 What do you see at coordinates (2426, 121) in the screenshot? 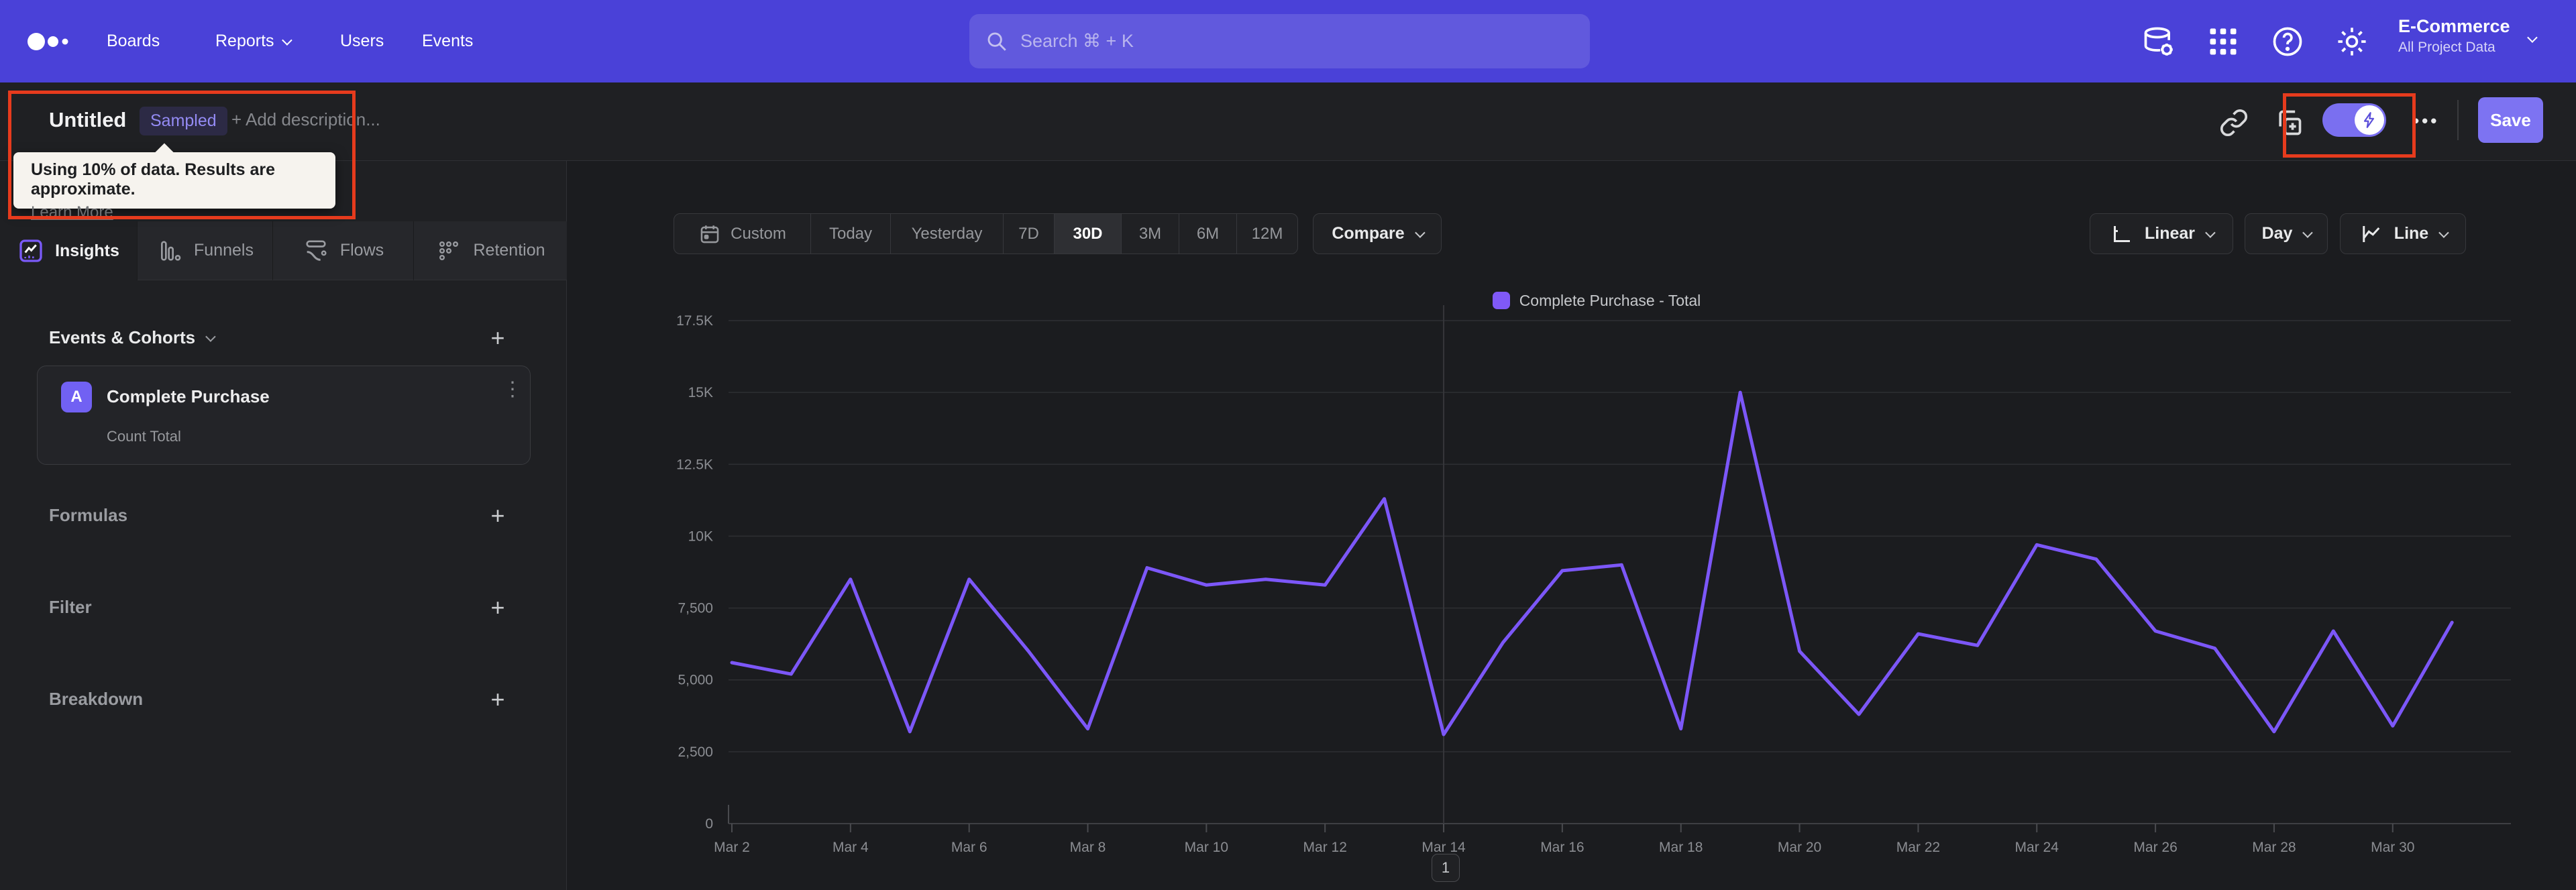
I see `more-actions-button: •••` at bounding box center [2426, 121].